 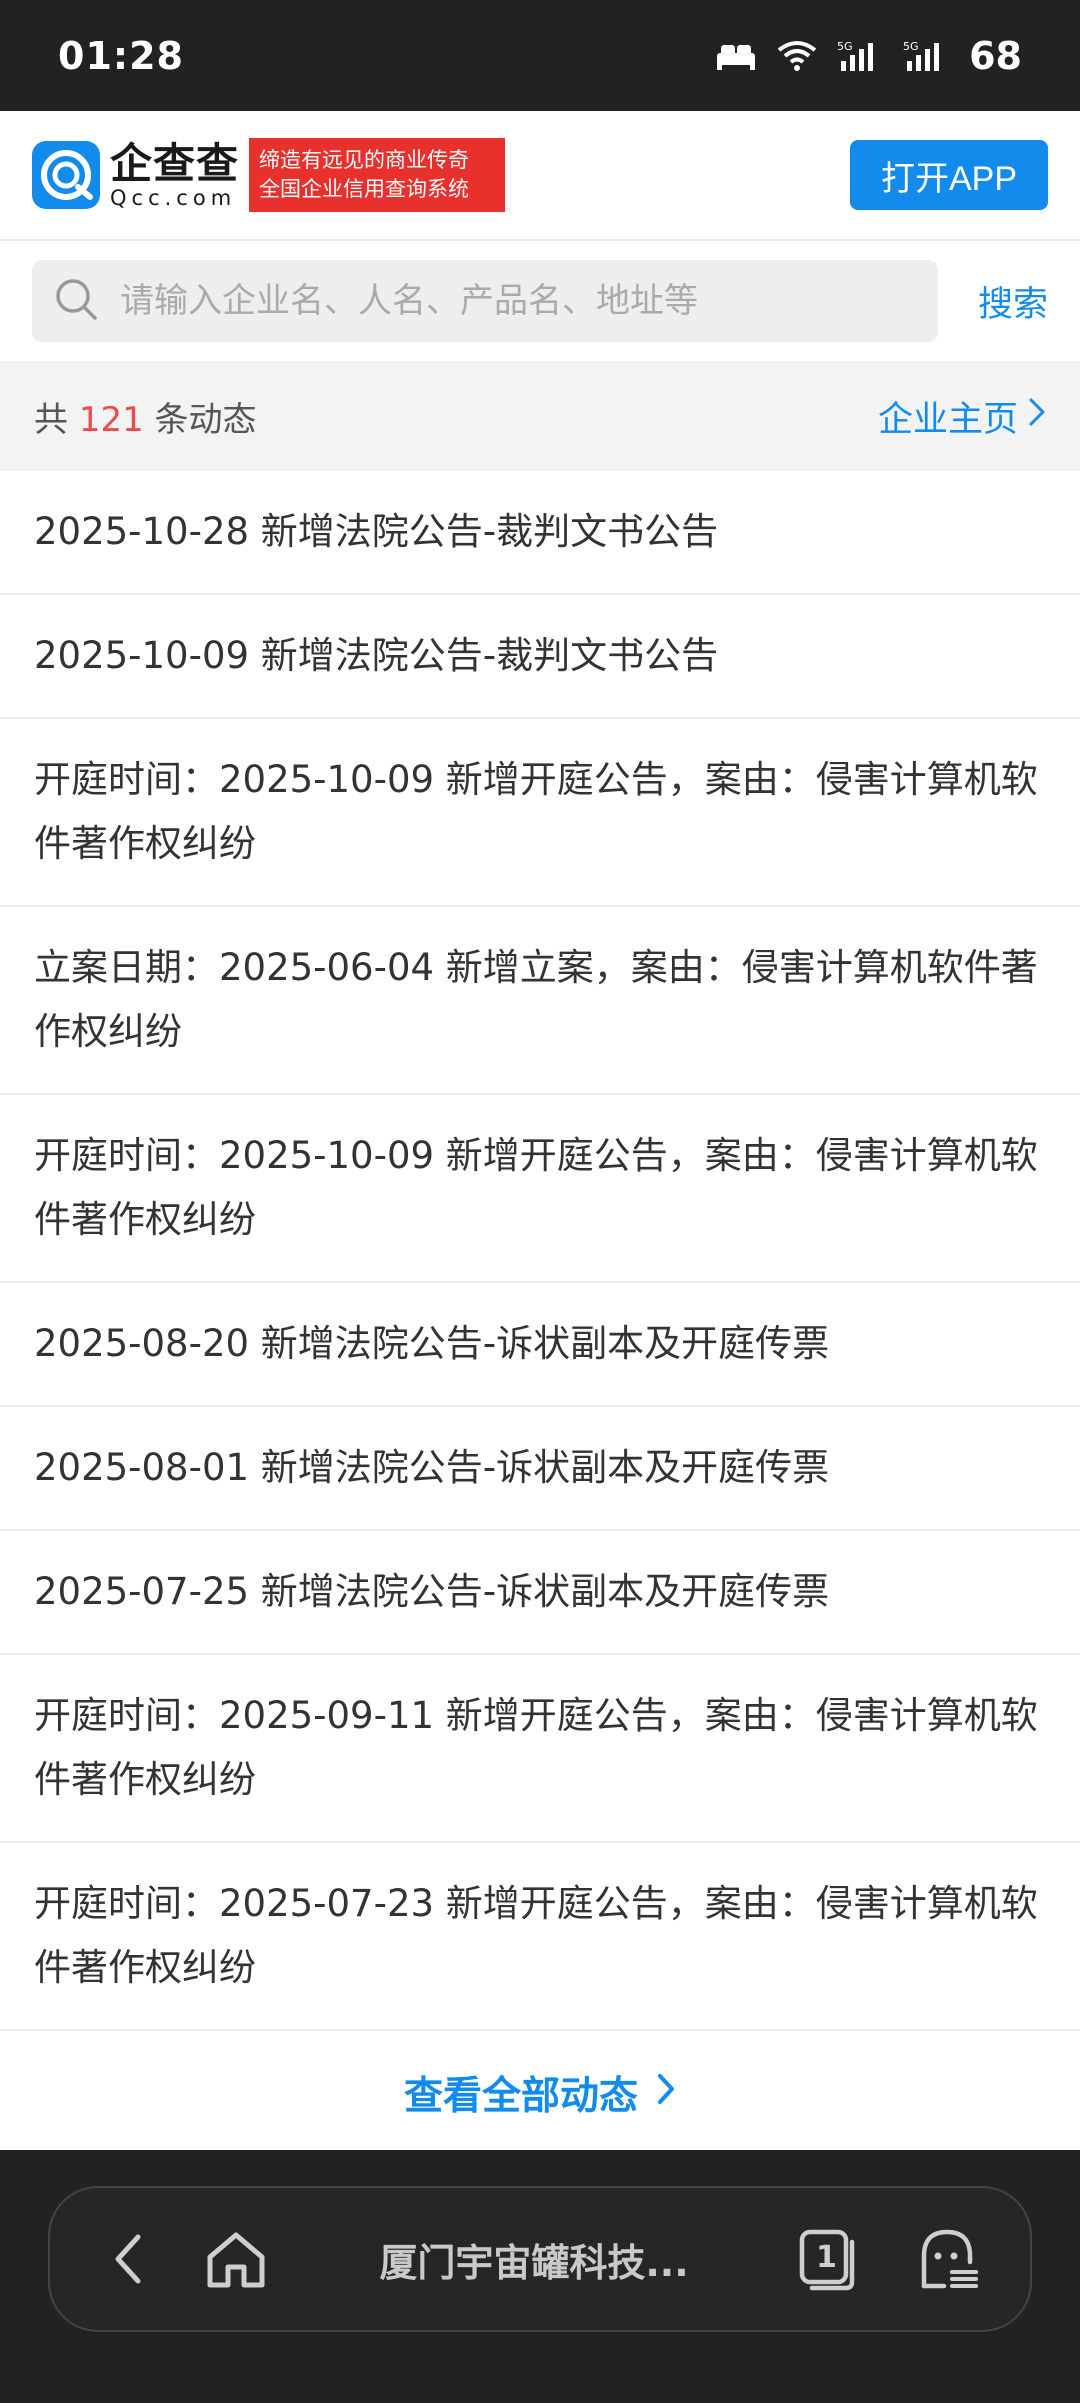 I want to click on list-item: 2025-10-28 新增法院公告-裁判文书公告, so click(x=540, y=533).